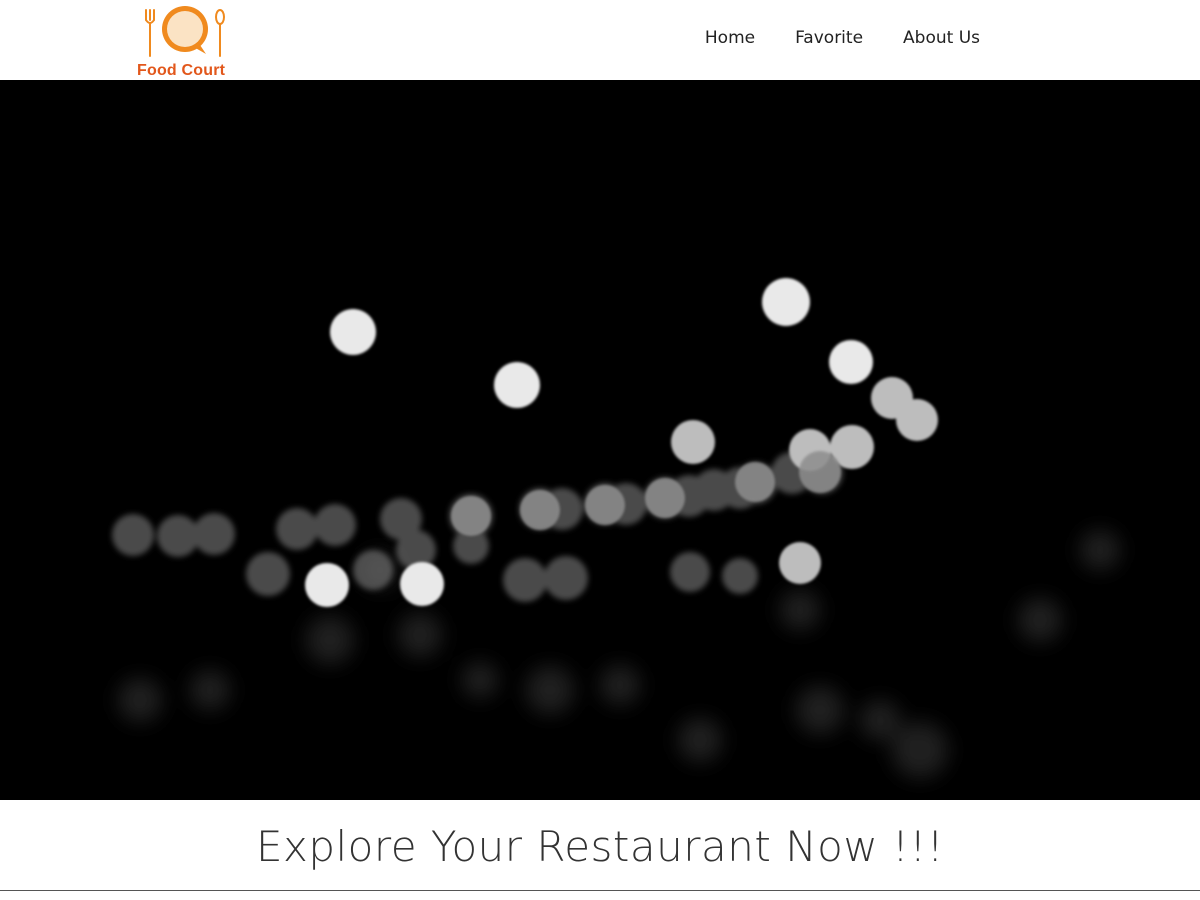 Image resolution: width=1200 pixels, height=900 pixels. What do you see at coordinates (730, 38) in the screenshot?
I see `nav-home-link: Home` at bounding box center [730, 38].